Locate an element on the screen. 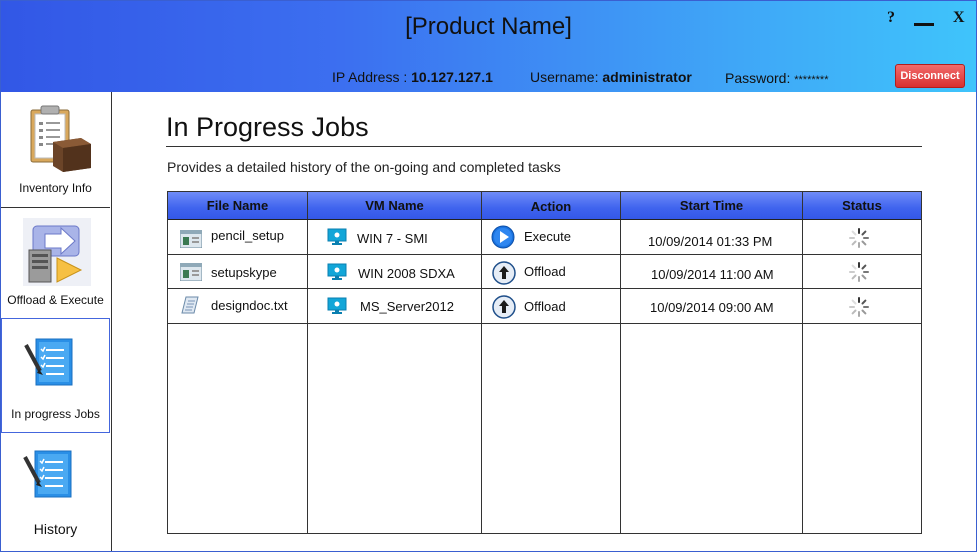 This screenshot has height=552, width=977. close-button: X is located at coordinates (959, 18).